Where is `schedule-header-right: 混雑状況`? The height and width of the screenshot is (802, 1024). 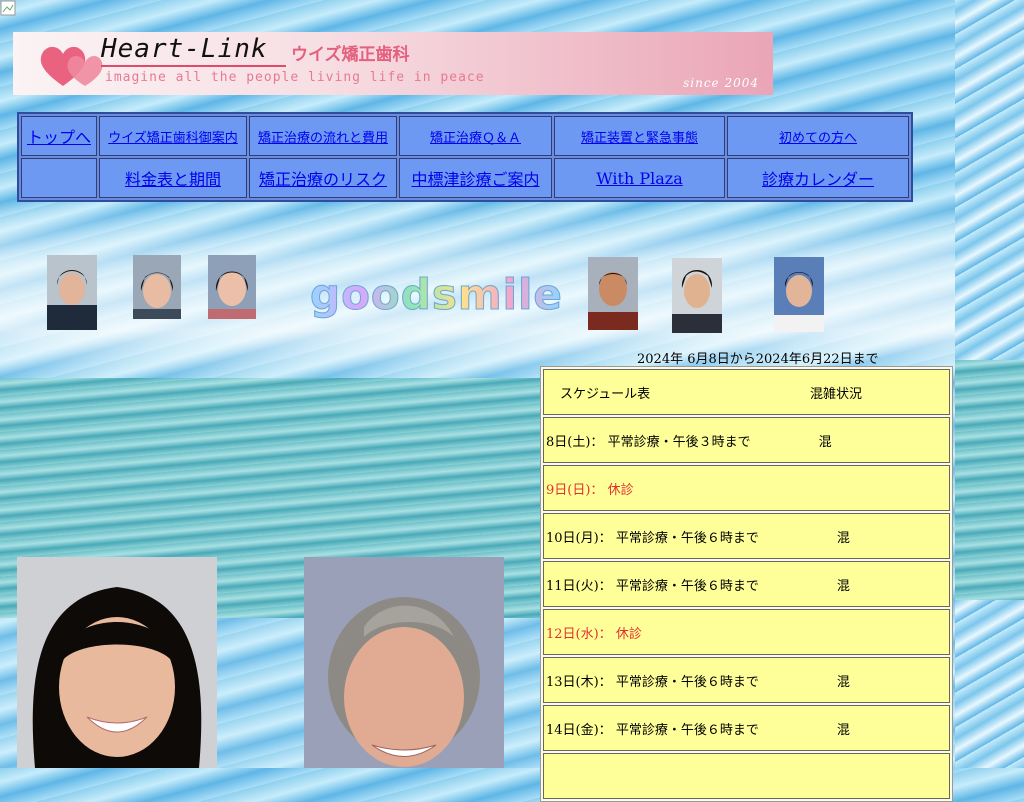
schedule-header-right: 混雑状況 is located at coordinates (836, 394).